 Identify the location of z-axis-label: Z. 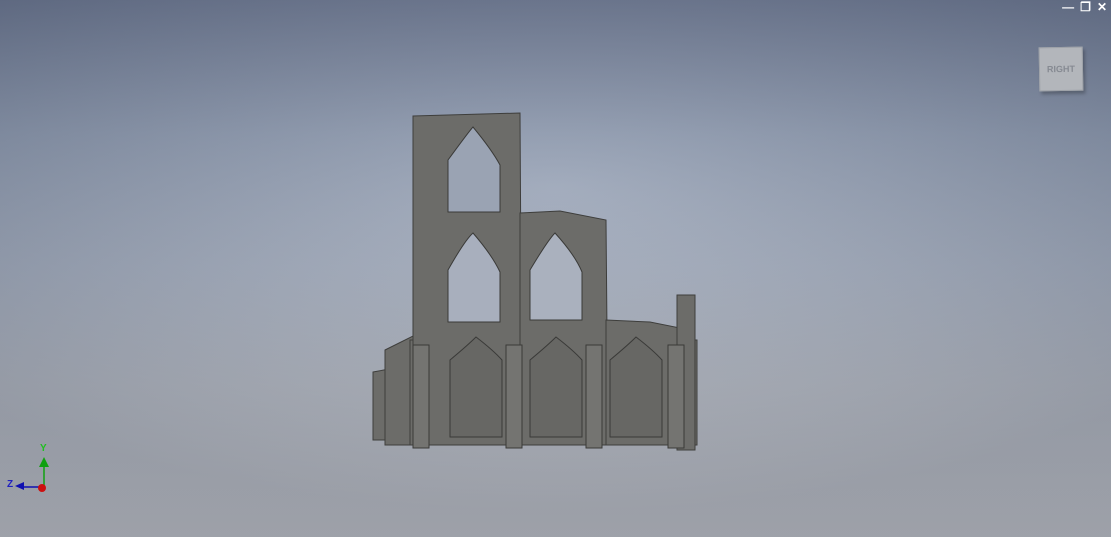
(10, 484).